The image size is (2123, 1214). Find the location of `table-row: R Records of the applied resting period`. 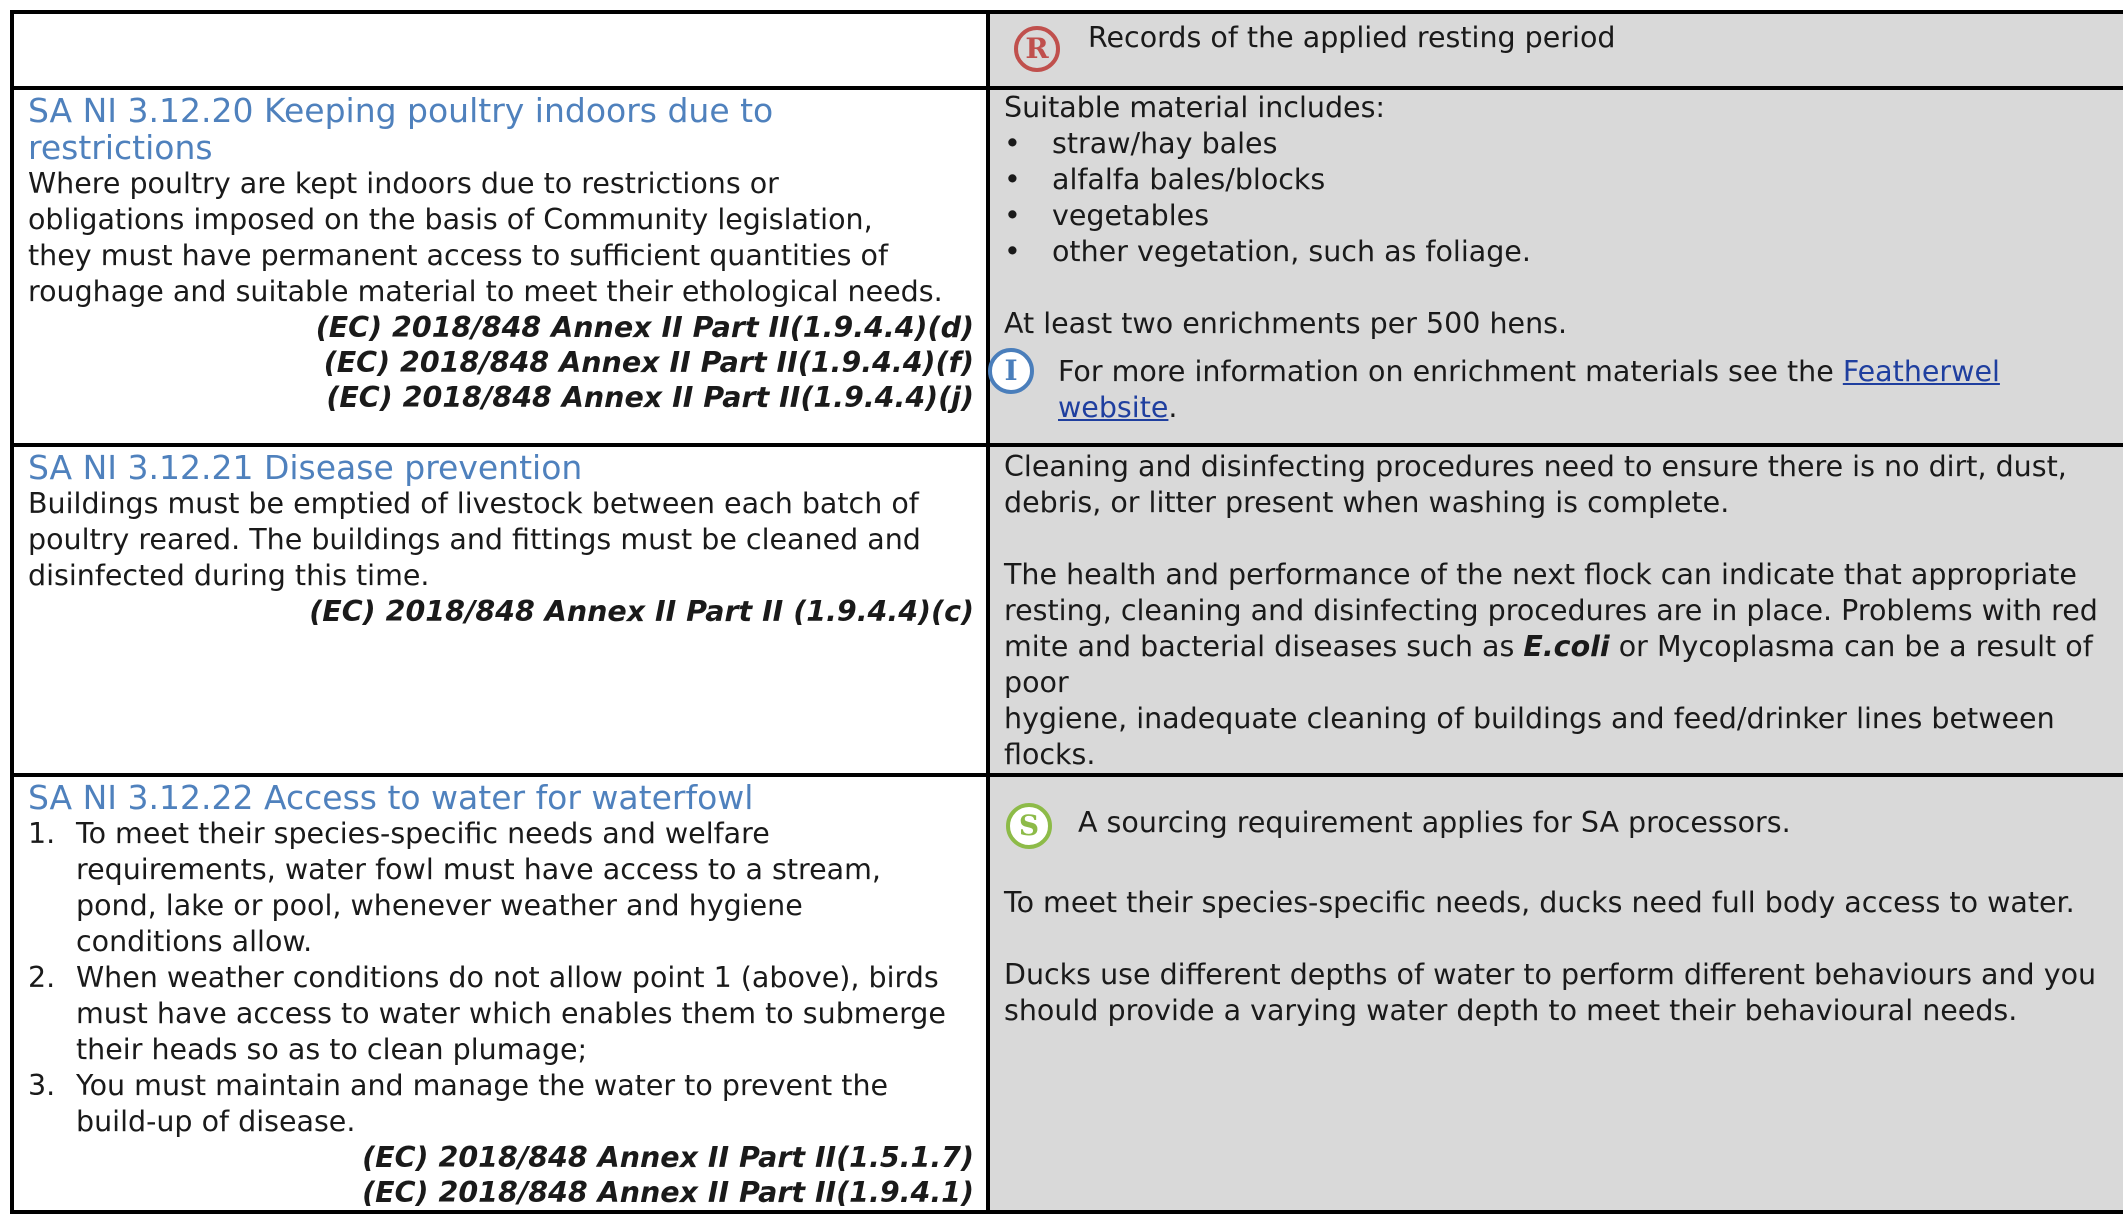

table-row: R Records of the applied resting period is located at coordinates (1066, 50).